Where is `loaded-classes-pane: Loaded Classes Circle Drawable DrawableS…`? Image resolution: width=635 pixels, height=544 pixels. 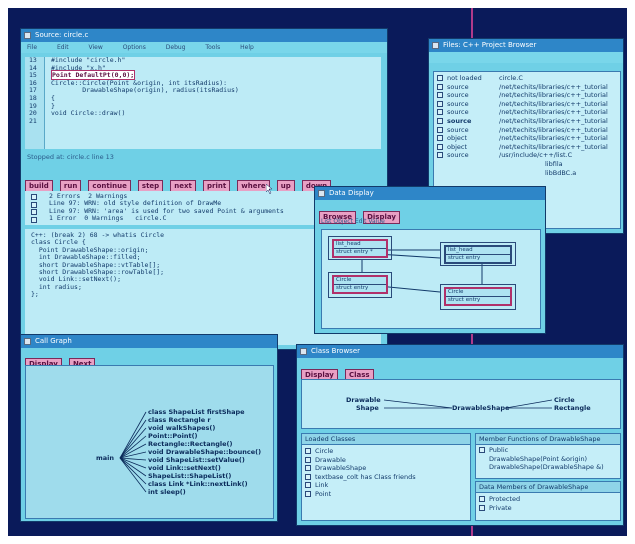
loaded-classes-pane: Loaded Classes Circle Drawable DrawableS… is located at coordinates (386, 477).